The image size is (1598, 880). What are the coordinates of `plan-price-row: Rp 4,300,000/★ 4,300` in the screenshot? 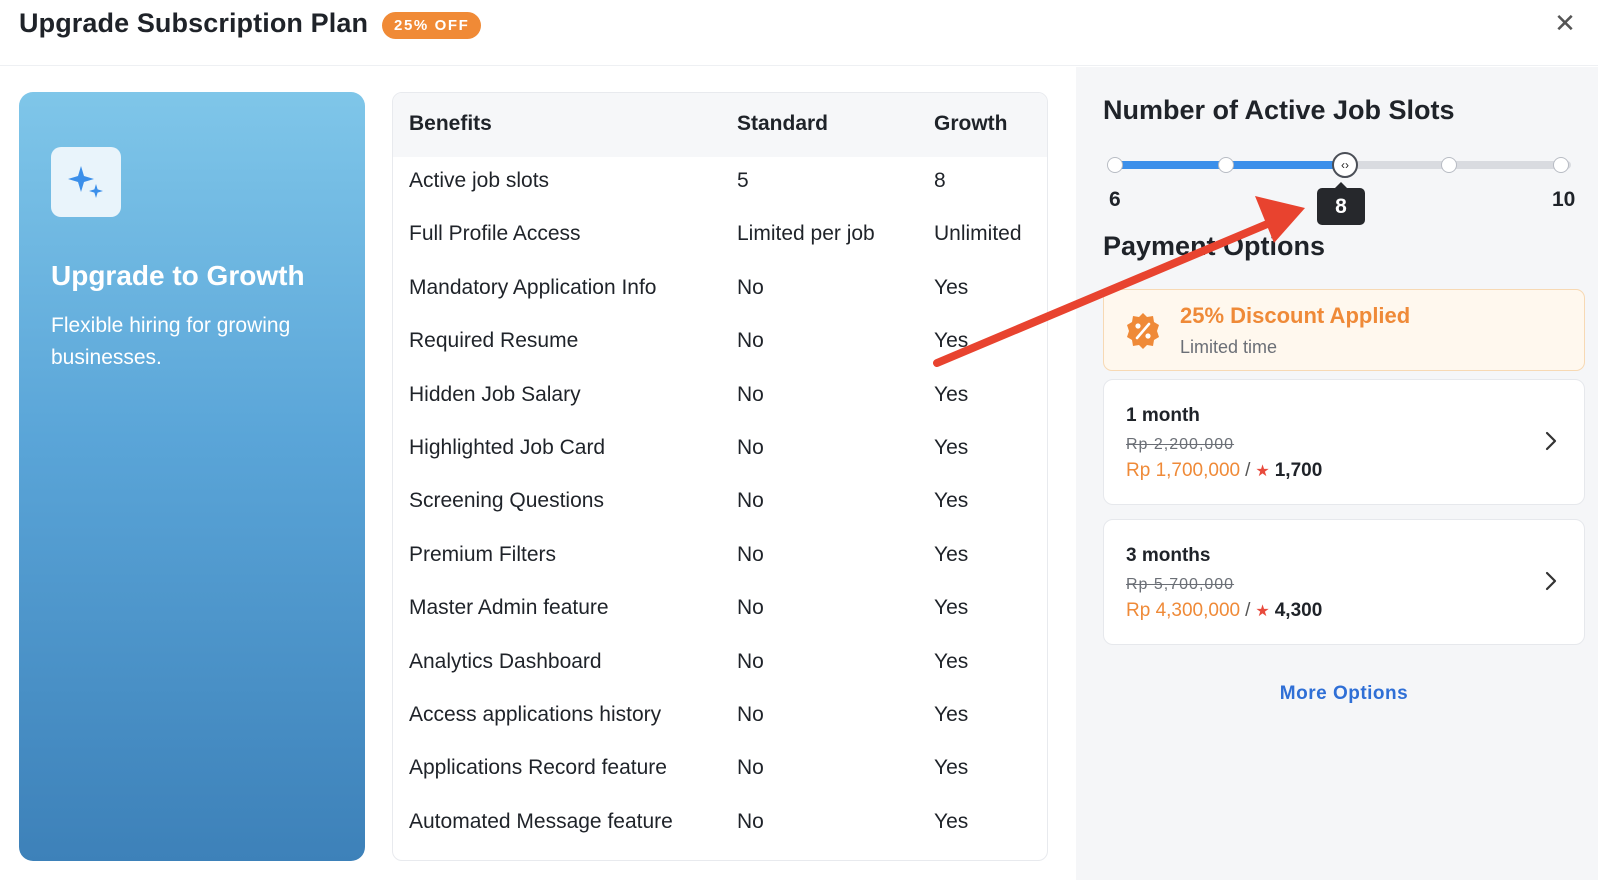 It's located at (1224, 611).